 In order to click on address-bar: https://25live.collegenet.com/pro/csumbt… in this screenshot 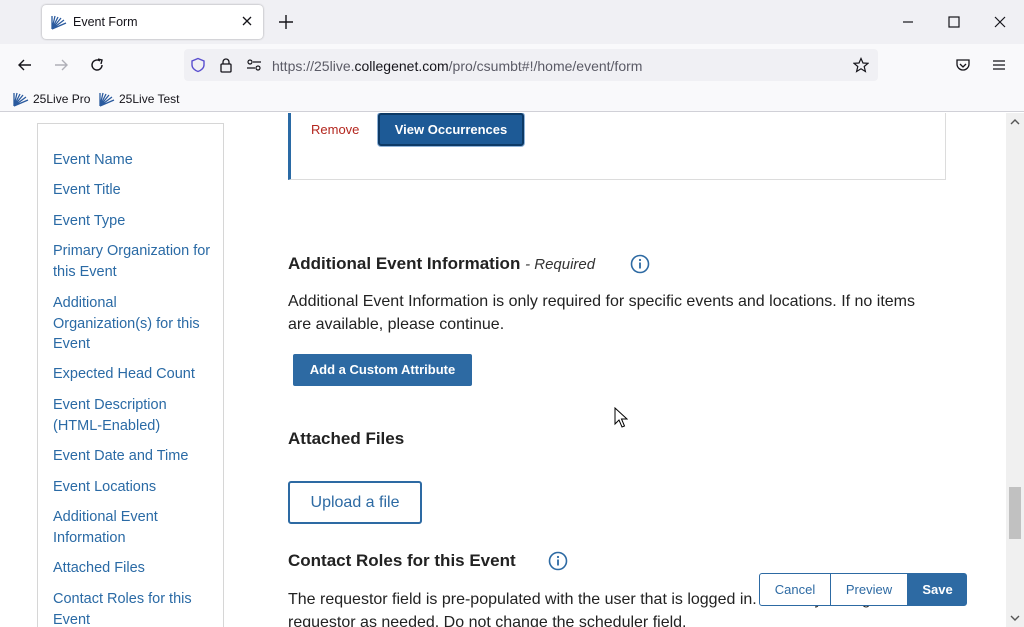, I will do `click(531, 65)`.